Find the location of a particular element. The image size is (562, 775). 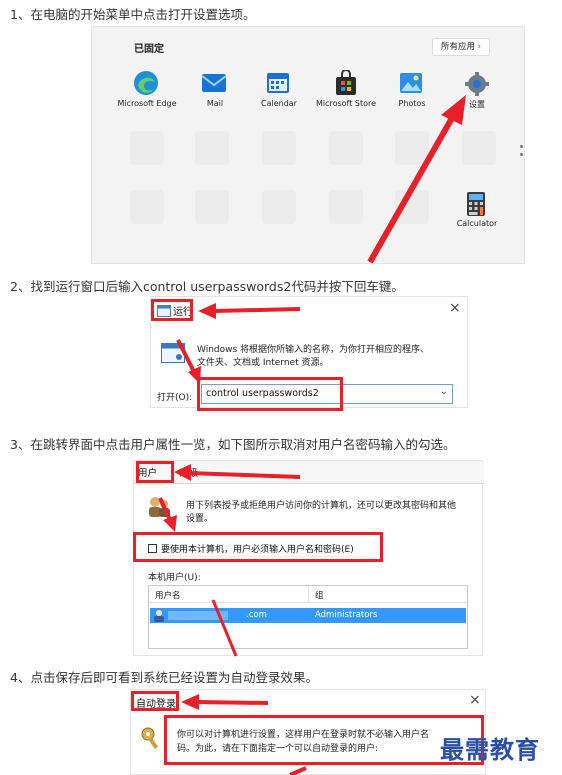

watermark: 最需教育 is located at coordinates (490, 749).